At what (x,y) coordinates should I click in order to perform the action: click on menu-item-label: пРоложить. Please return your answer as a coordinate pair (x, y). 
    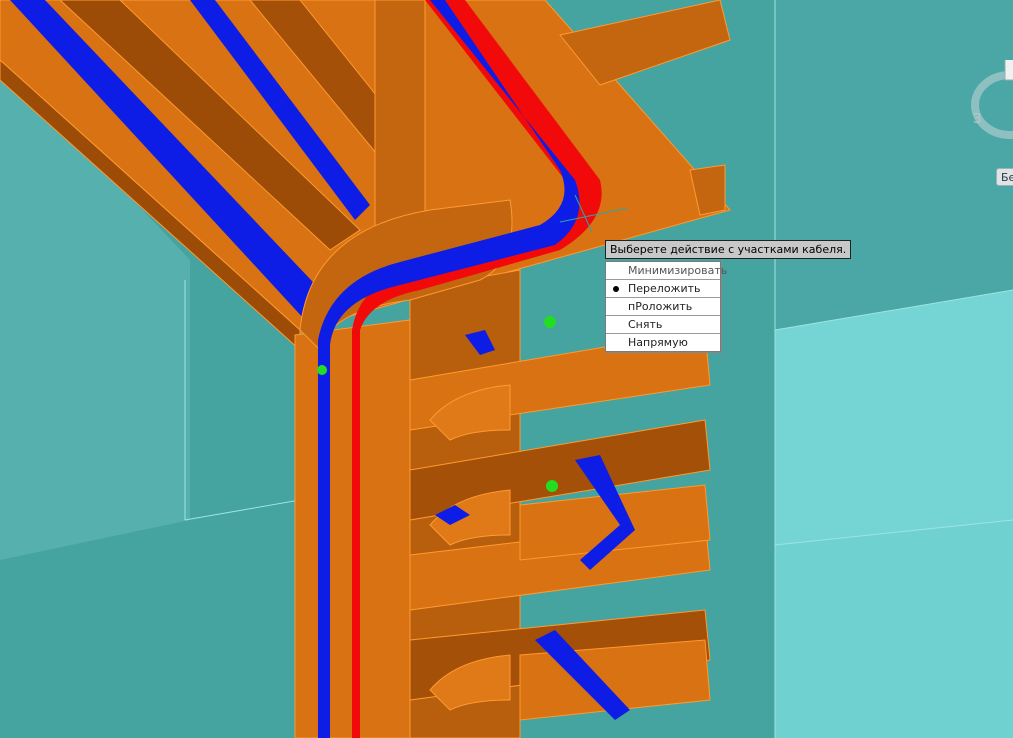
    Looking at the image, I should click on (660, 306).